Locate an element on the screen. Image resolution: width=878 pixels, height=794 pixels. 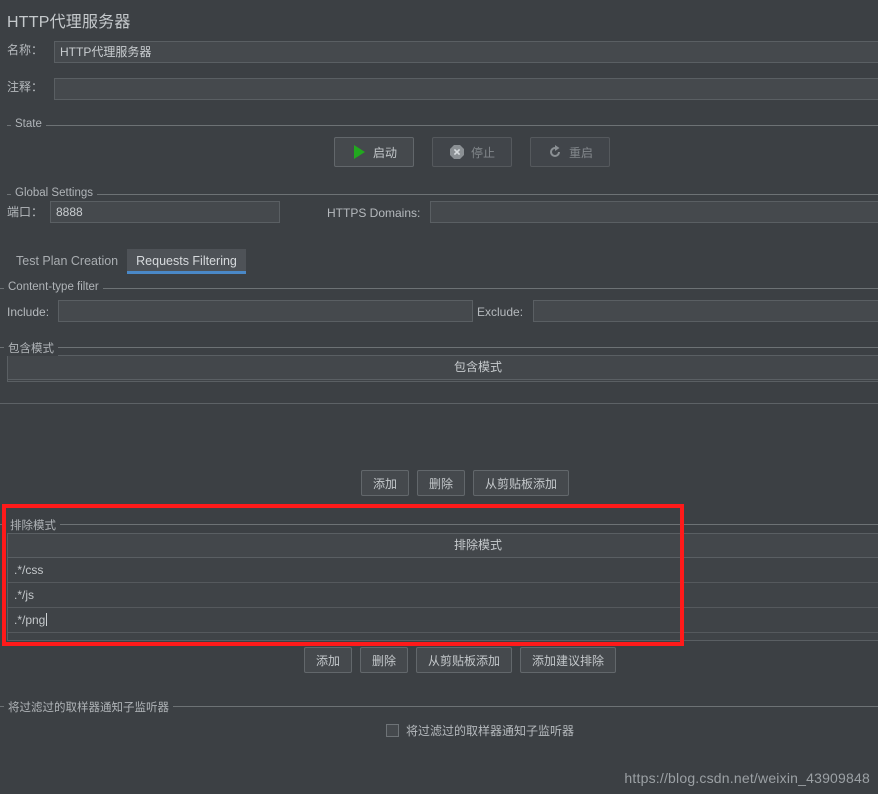
name-row: 名称： is located at coordinates (31, 49).